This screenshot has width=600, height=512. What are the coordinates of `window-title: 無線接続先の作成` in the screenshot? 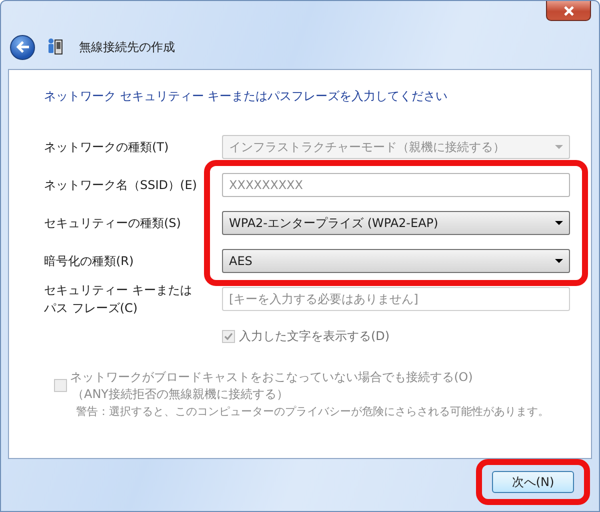 It's located at (127, 47).